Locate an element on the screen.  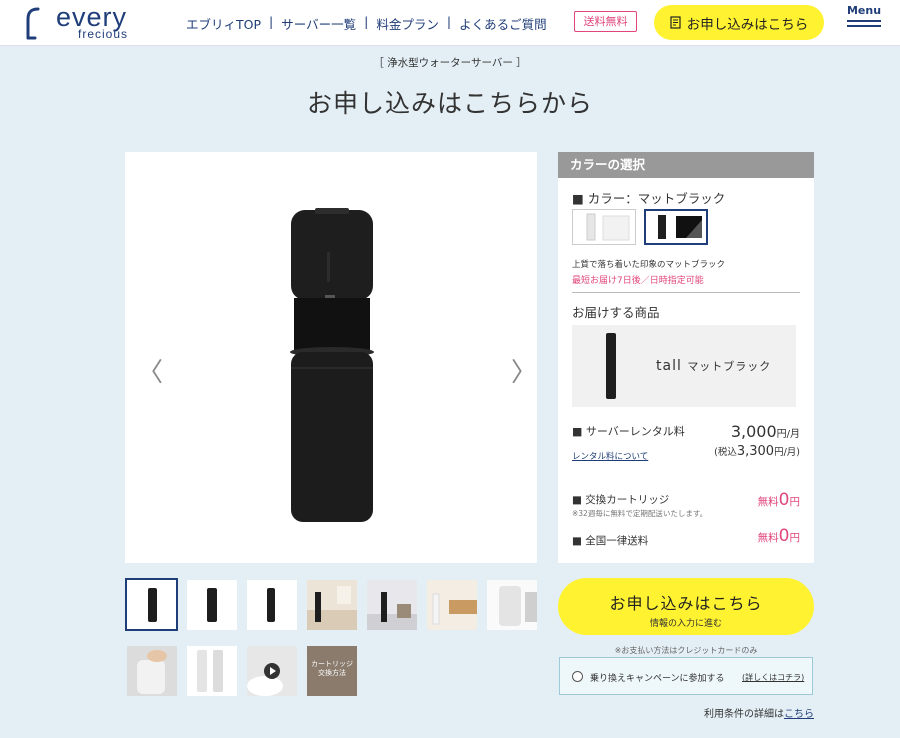
thumbnail-10-video is located at coordinates (272, 671).